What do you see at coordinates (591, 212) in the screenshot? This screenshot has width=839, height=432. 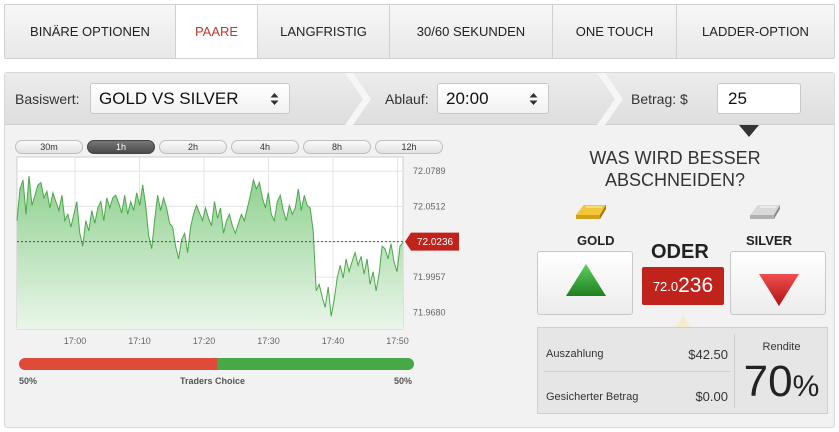 I see `gold-bar-icon` at bounding box center [591, 212].